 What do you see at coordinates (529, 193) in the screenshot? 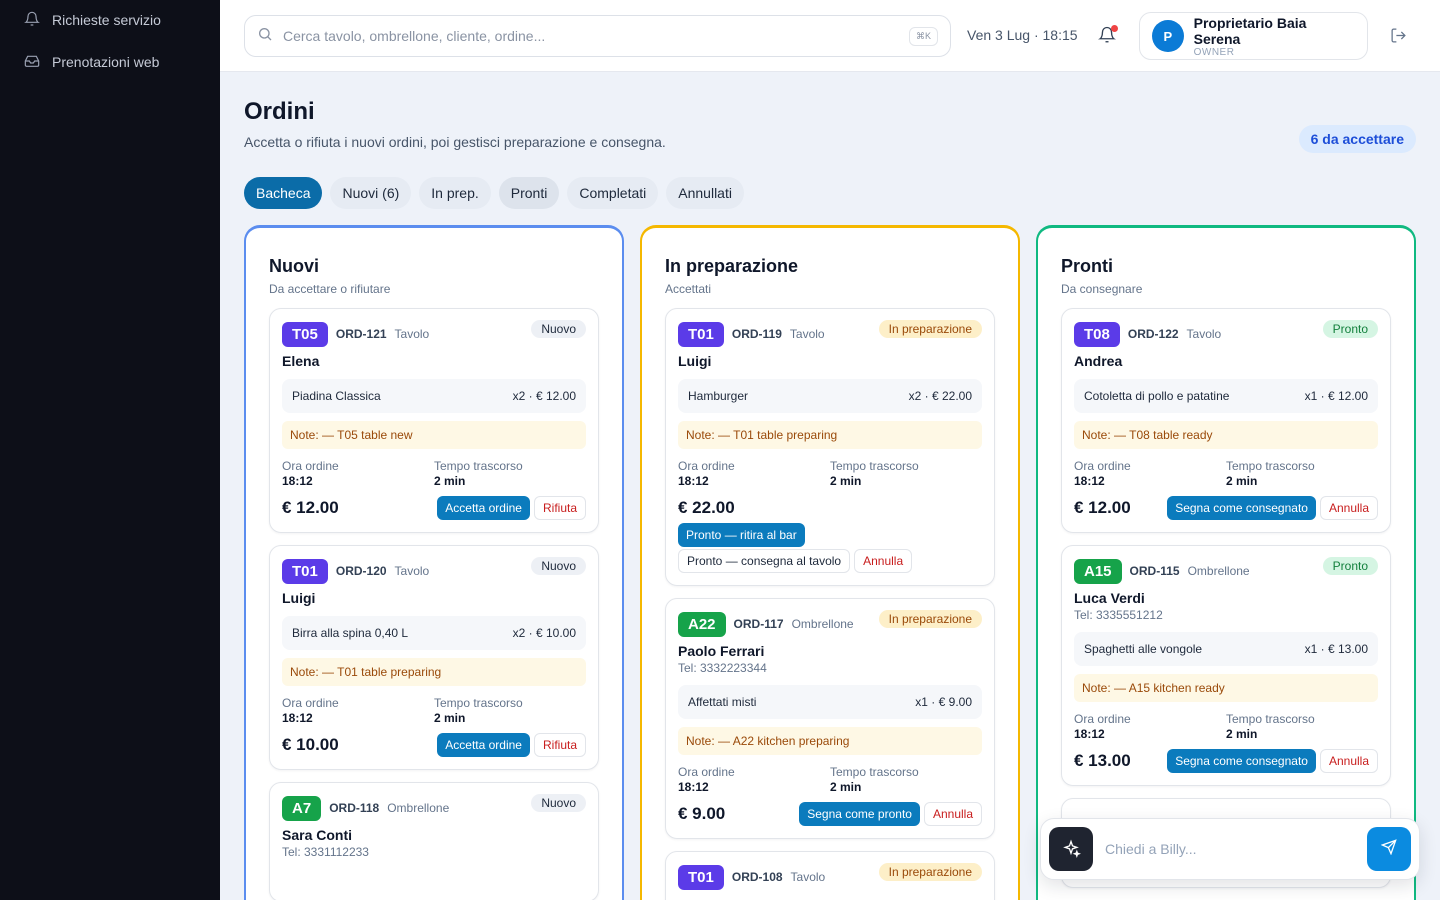
I see `tab-pronti: Pronti` at bounding box center [529, 193].